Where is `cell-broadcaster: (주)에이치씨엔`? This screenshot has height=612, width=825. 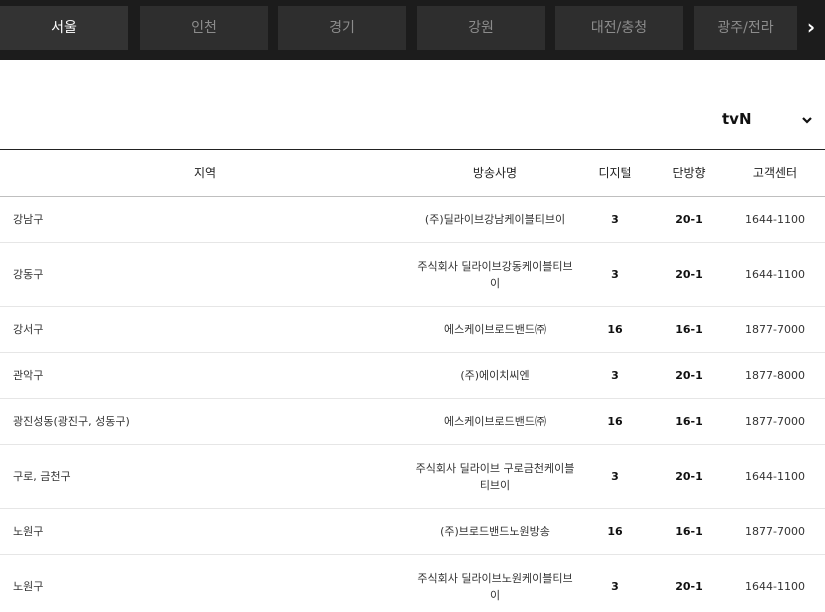
cell-broadcaster: (주)에이치씨엔 is located at coordinates (495, 375).